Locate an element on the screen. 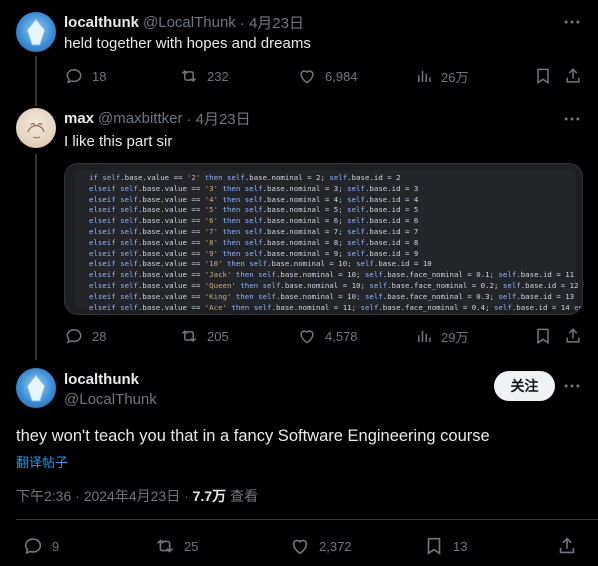 The image size is (598, 566). reply-button: 28 is located at coordinates (85, 336).